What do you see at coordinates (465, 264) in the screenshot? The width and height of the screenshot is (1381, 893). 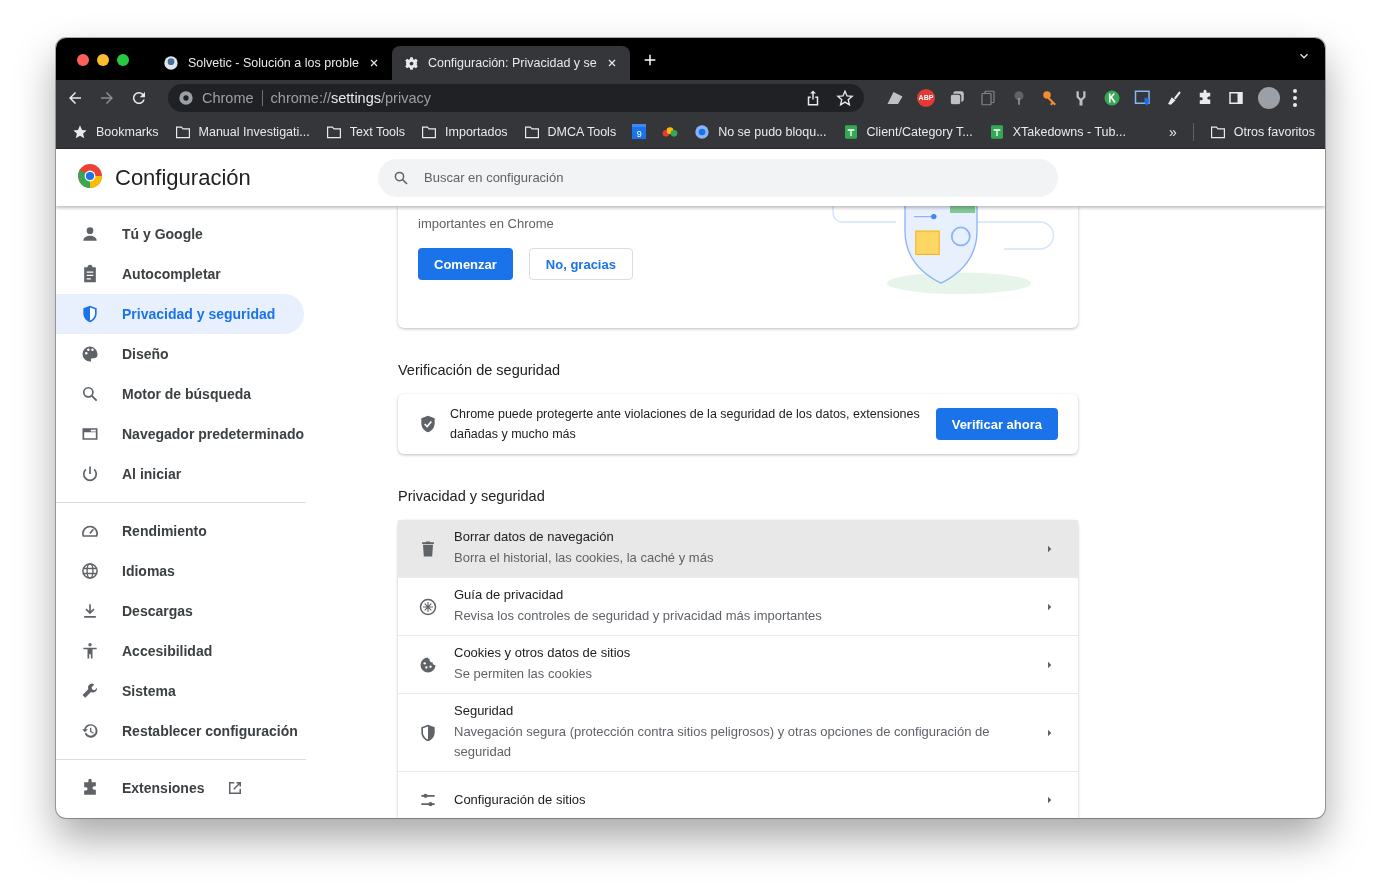 I see `start-button: Comenzar` at bounding box center [465, 264].